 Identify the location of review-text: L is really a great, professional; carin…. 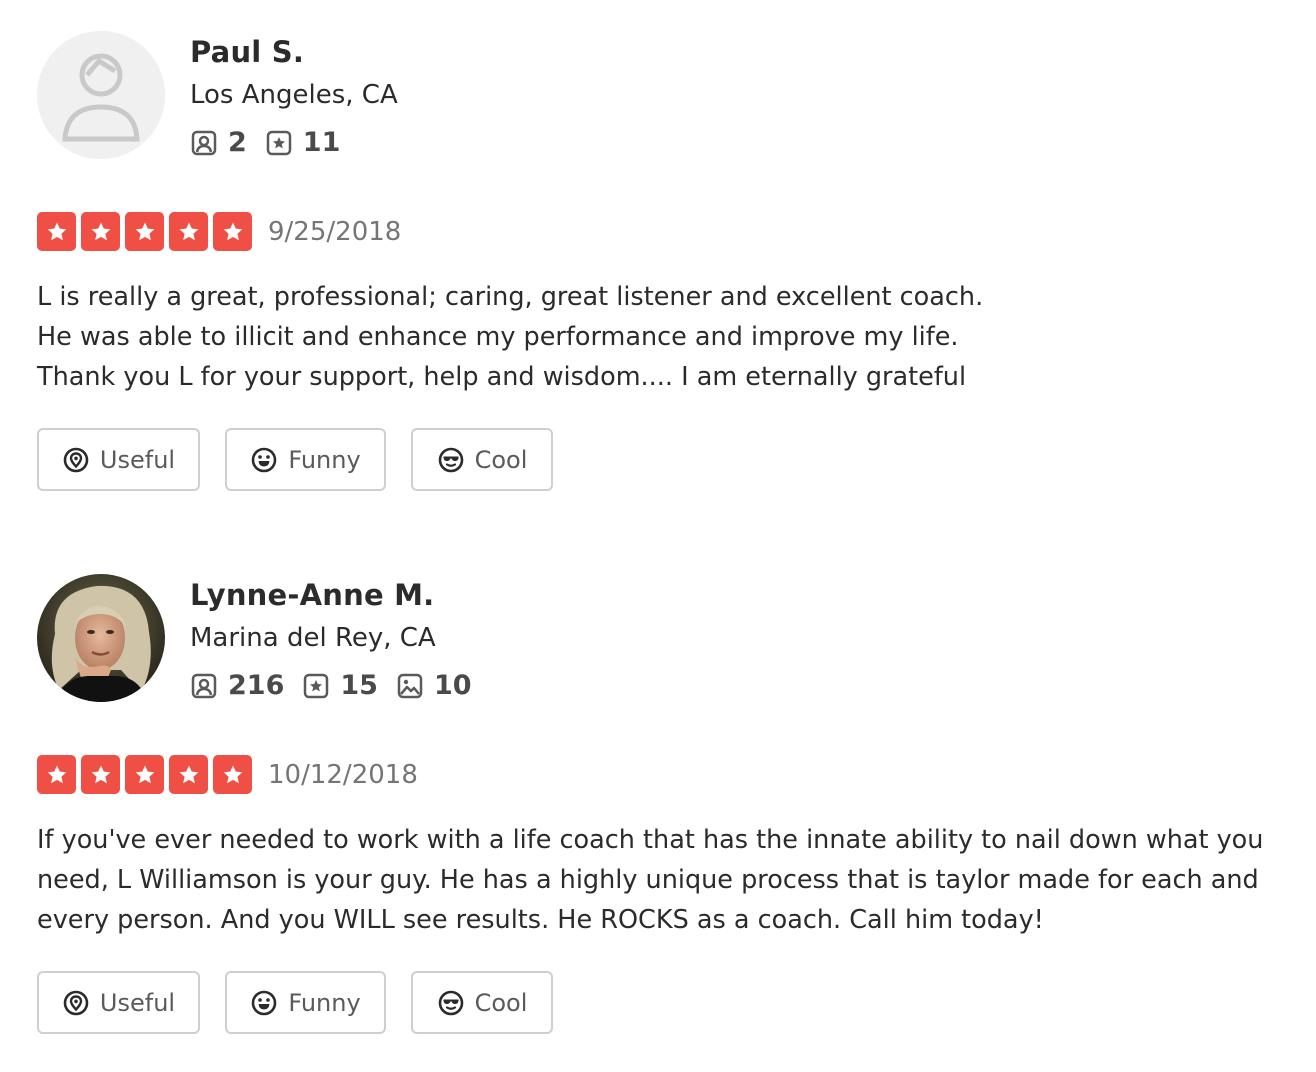
(510, 337).